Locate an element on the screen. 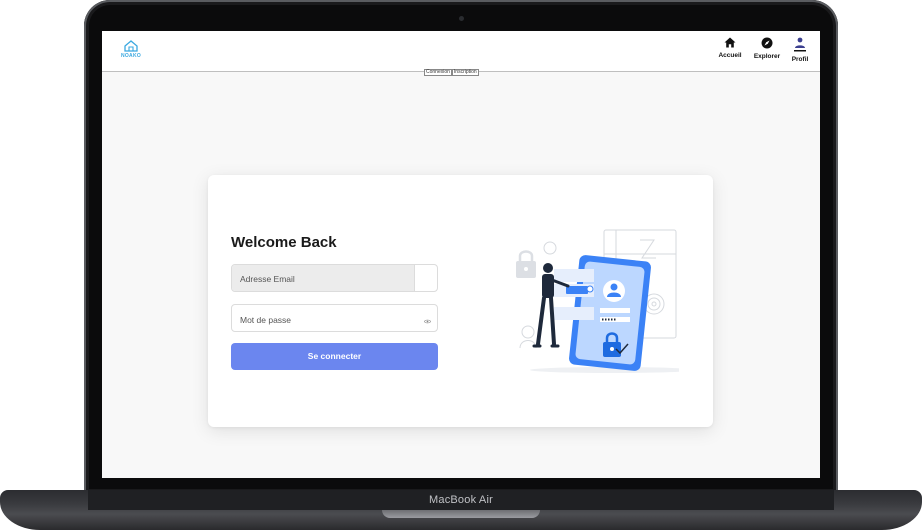 This screenshot has height=530, width=922. device-label: MacBook Air is located at coordinates (461, 500).